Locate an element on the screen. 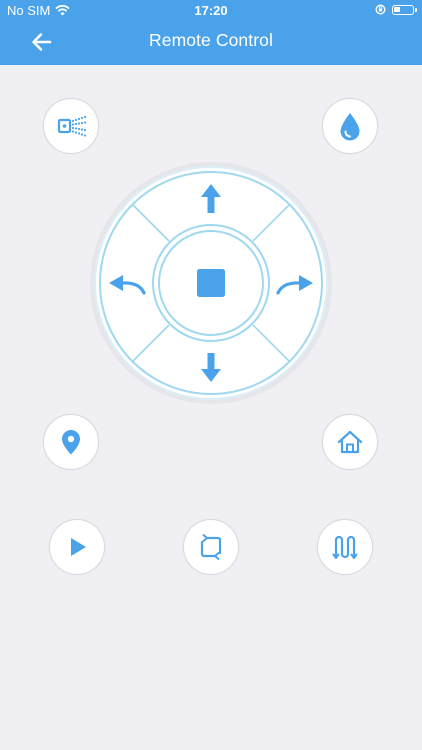  status-right is located at coordinates (396, 9).